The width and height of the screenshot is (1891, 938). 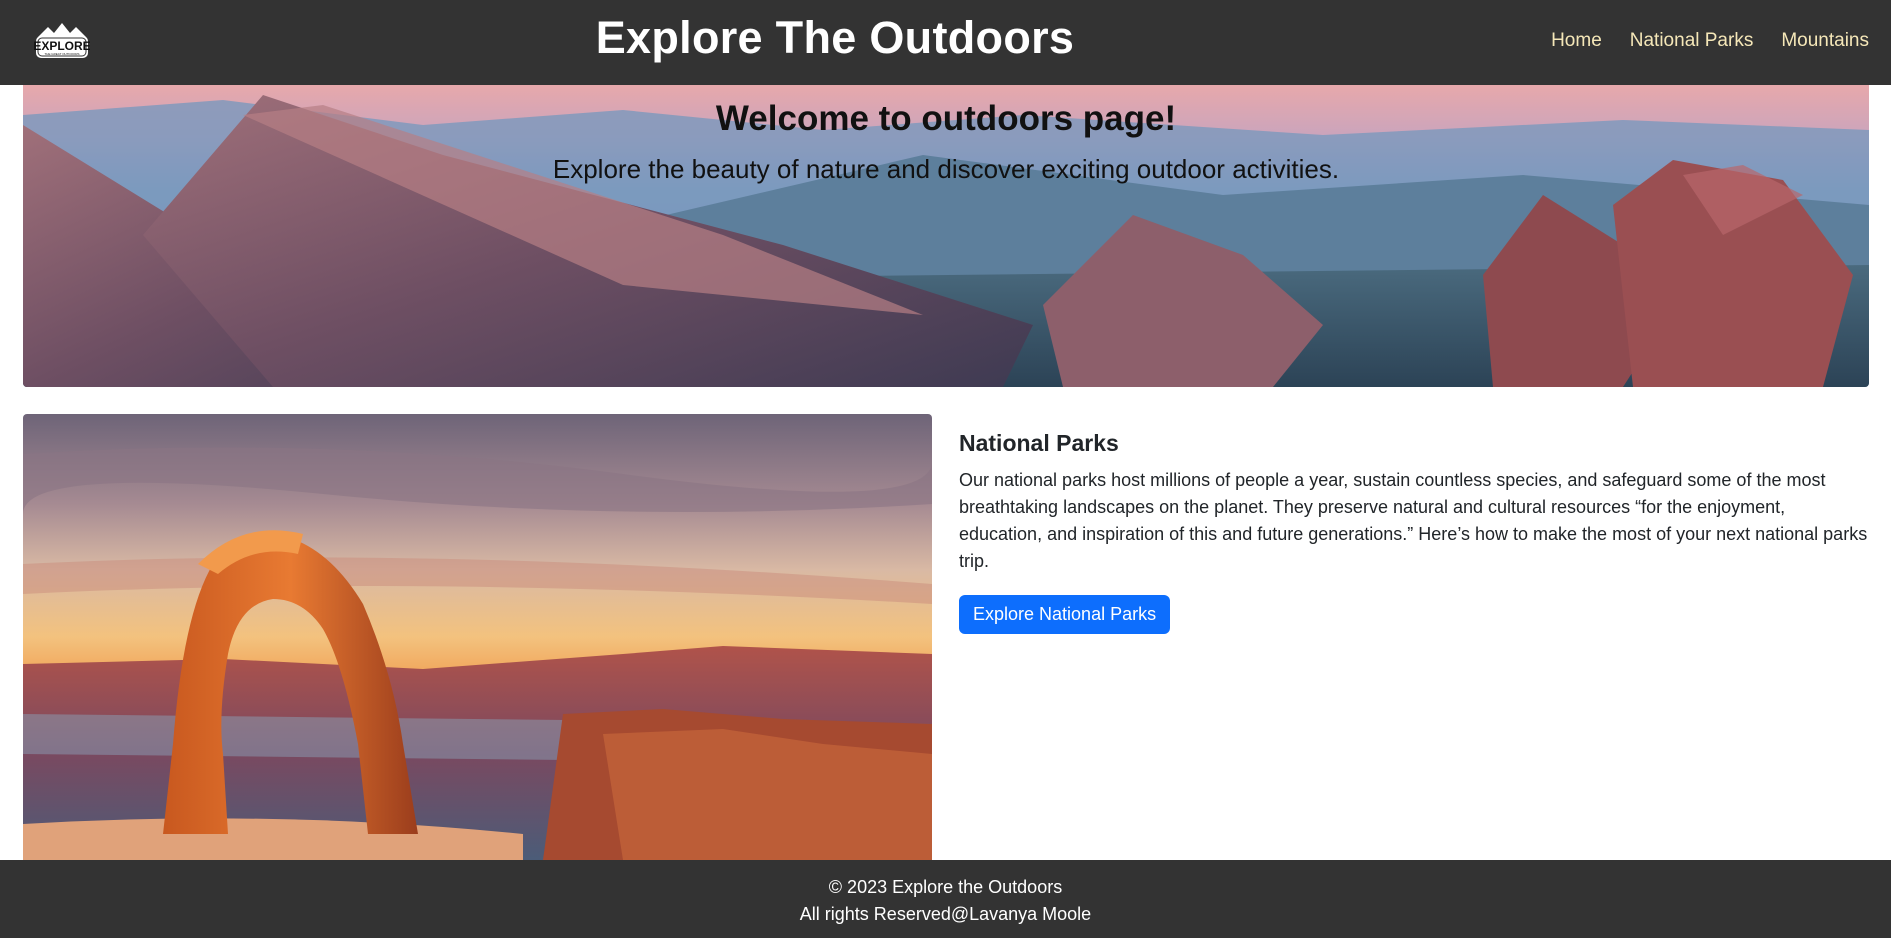 What do you see at coordinates (946, 118) in the screenshot?
I see `hero-title: Welcome to outdoors page!` at bounding box center [946, 118].